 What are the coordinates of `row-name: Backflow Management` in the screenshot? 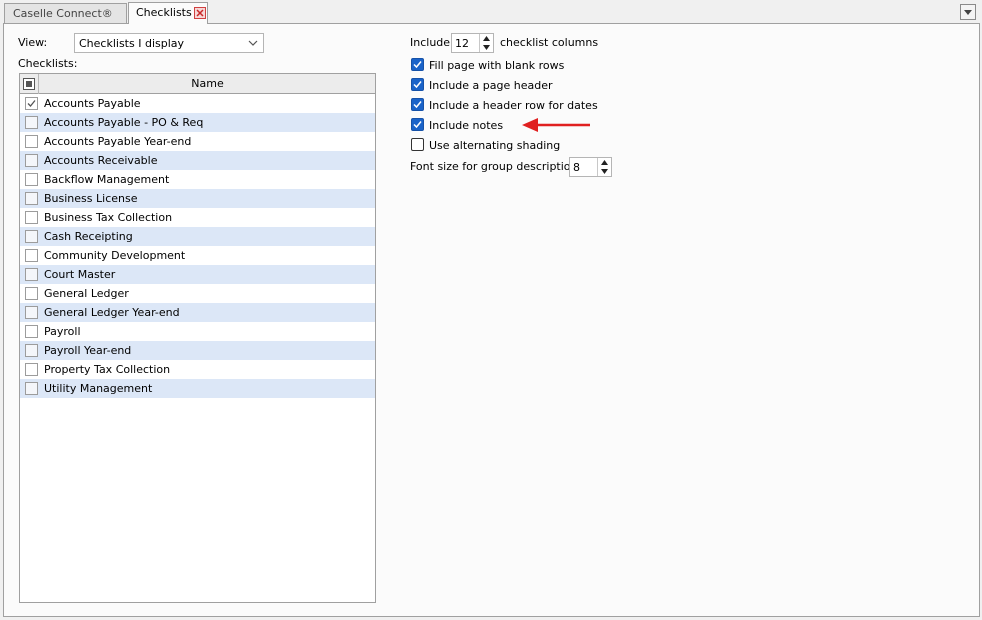 It's located at (107, 179).